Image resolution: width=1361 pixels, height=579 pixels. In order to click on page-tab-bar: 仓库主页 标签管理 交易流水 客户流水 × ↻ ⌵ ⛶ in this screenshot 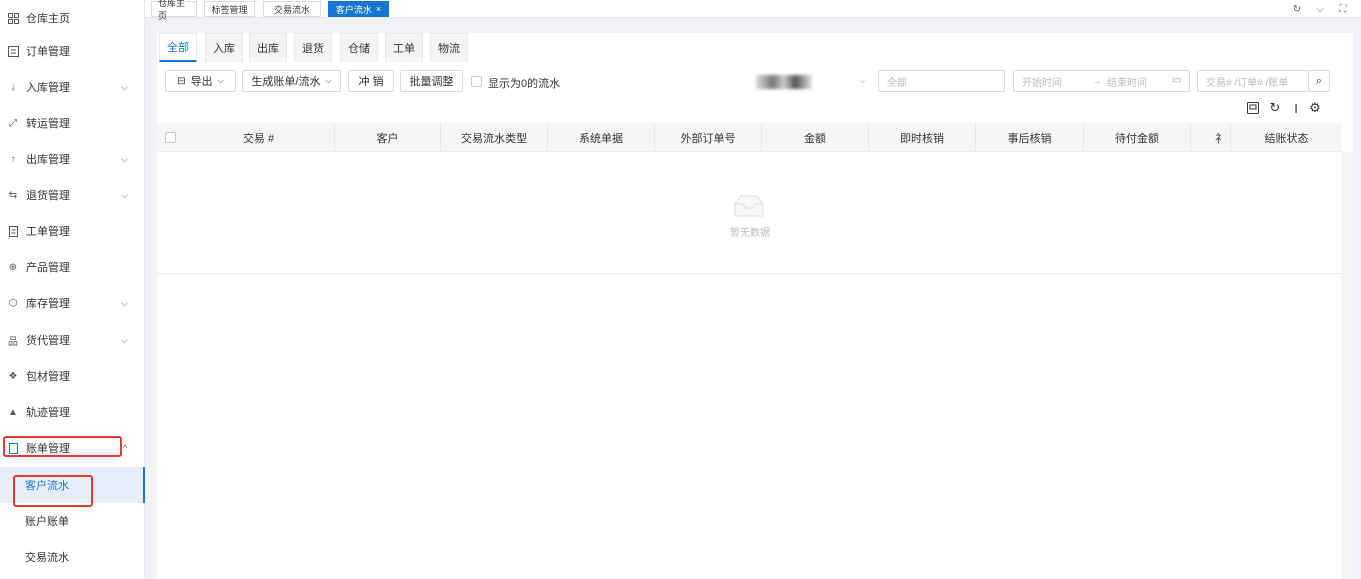, I will do `click(753, 10)`.